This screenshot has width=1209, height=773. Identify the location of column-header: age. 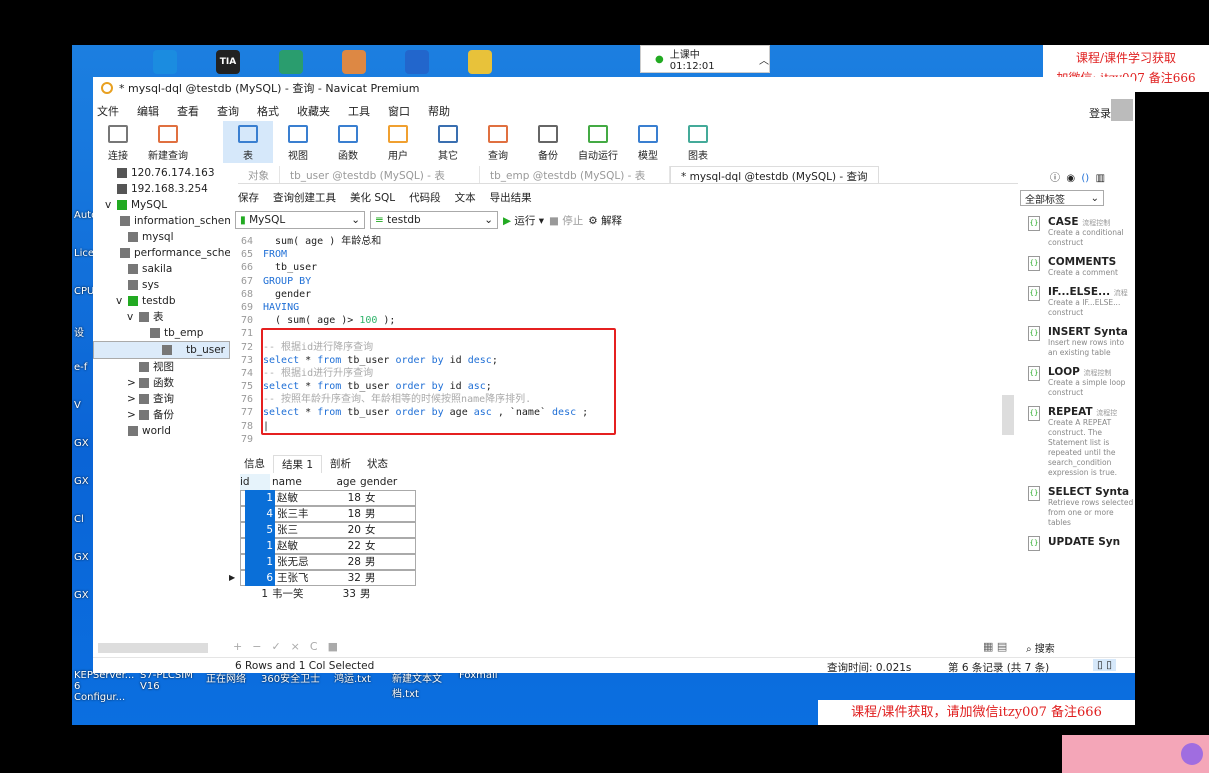
(338, 482).